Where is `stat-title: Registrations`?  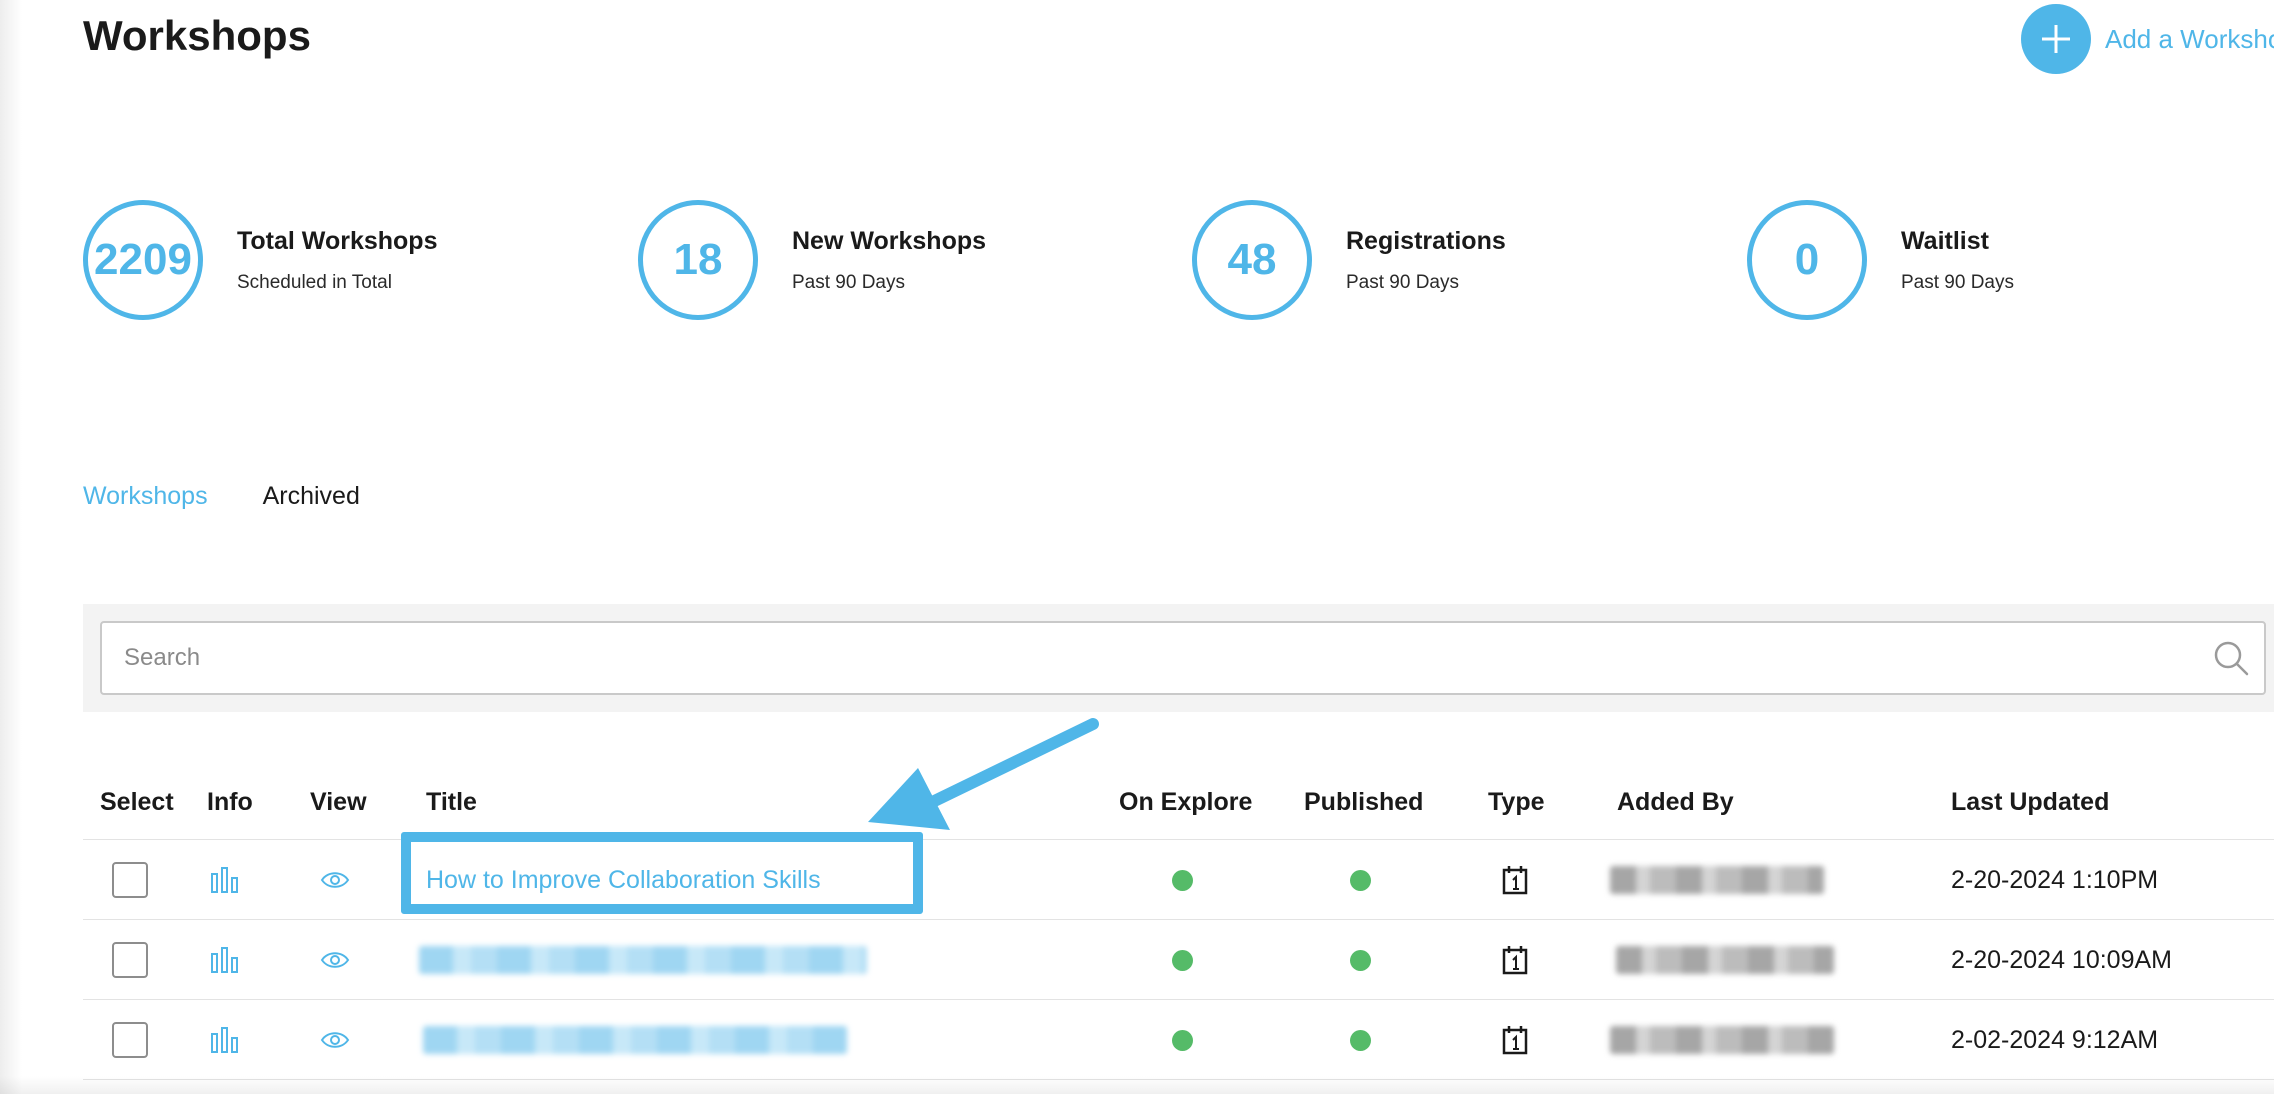 stat-title: Registrations is located at coordinates (1426, 240).